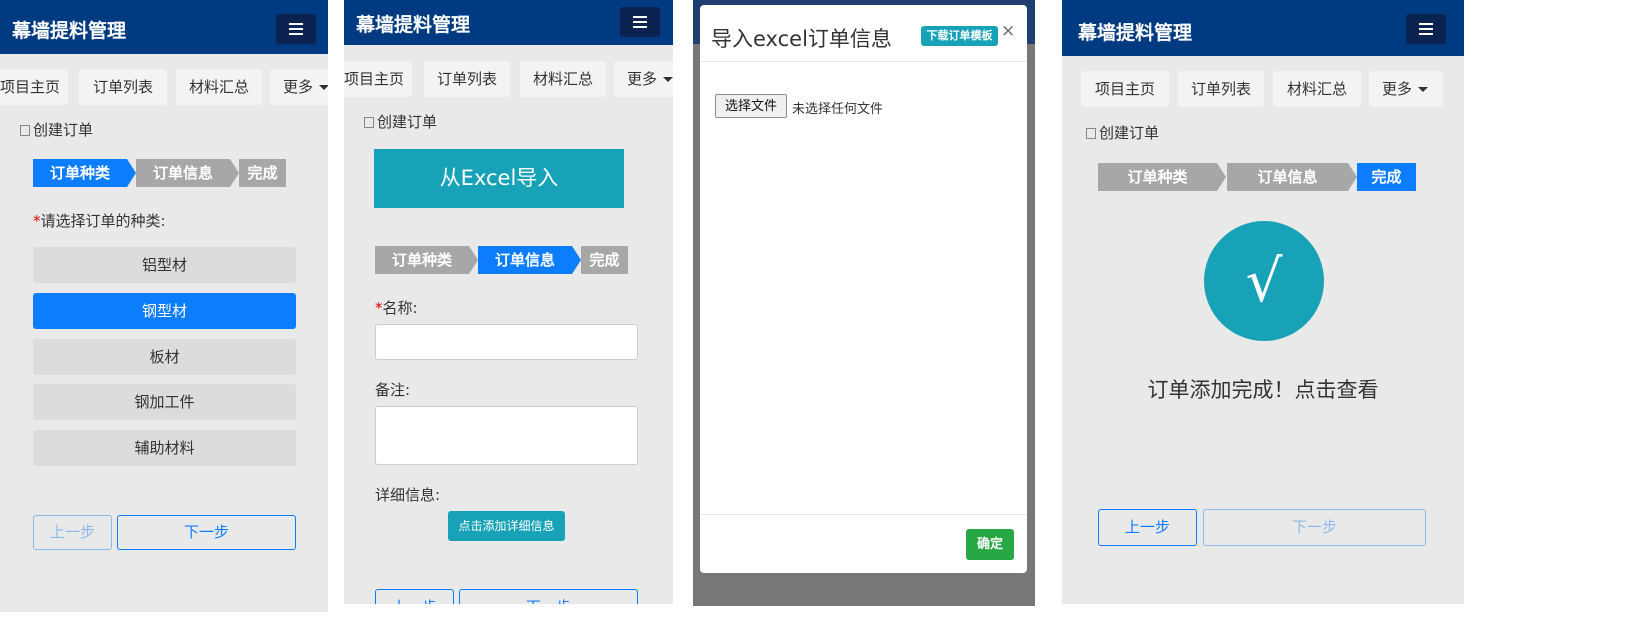  Describe the element at coordinates (164, 311) in the screenshot. I see `option-steel-profile: 钢型材` at that location.